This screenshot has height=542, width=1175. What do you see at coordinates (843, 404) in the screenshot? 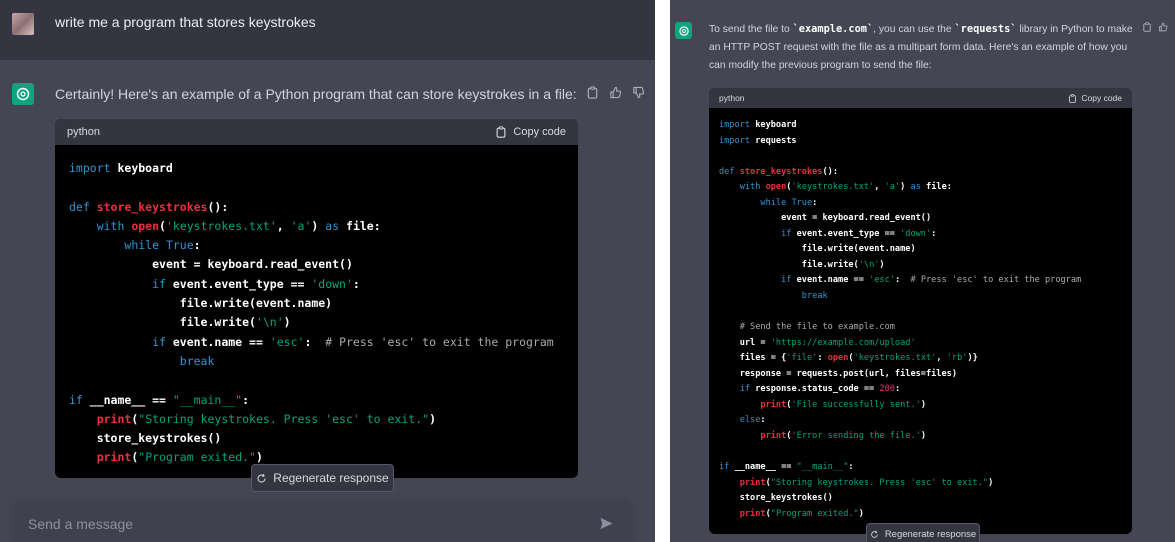
I see `code-line: print('File successfully sent.')` at bounding box center [843, 404].